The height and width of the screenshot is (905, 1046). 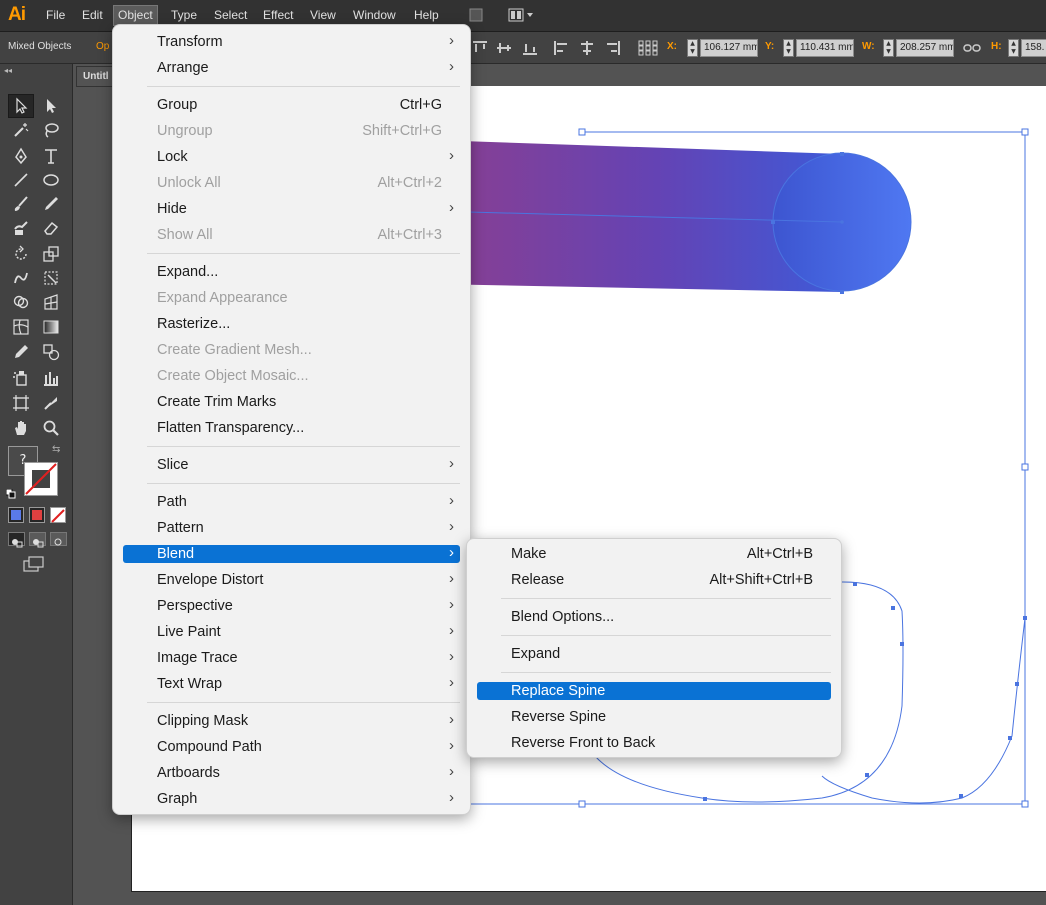 I want to click on distribute-left-icon, so click(x=561, y=48).